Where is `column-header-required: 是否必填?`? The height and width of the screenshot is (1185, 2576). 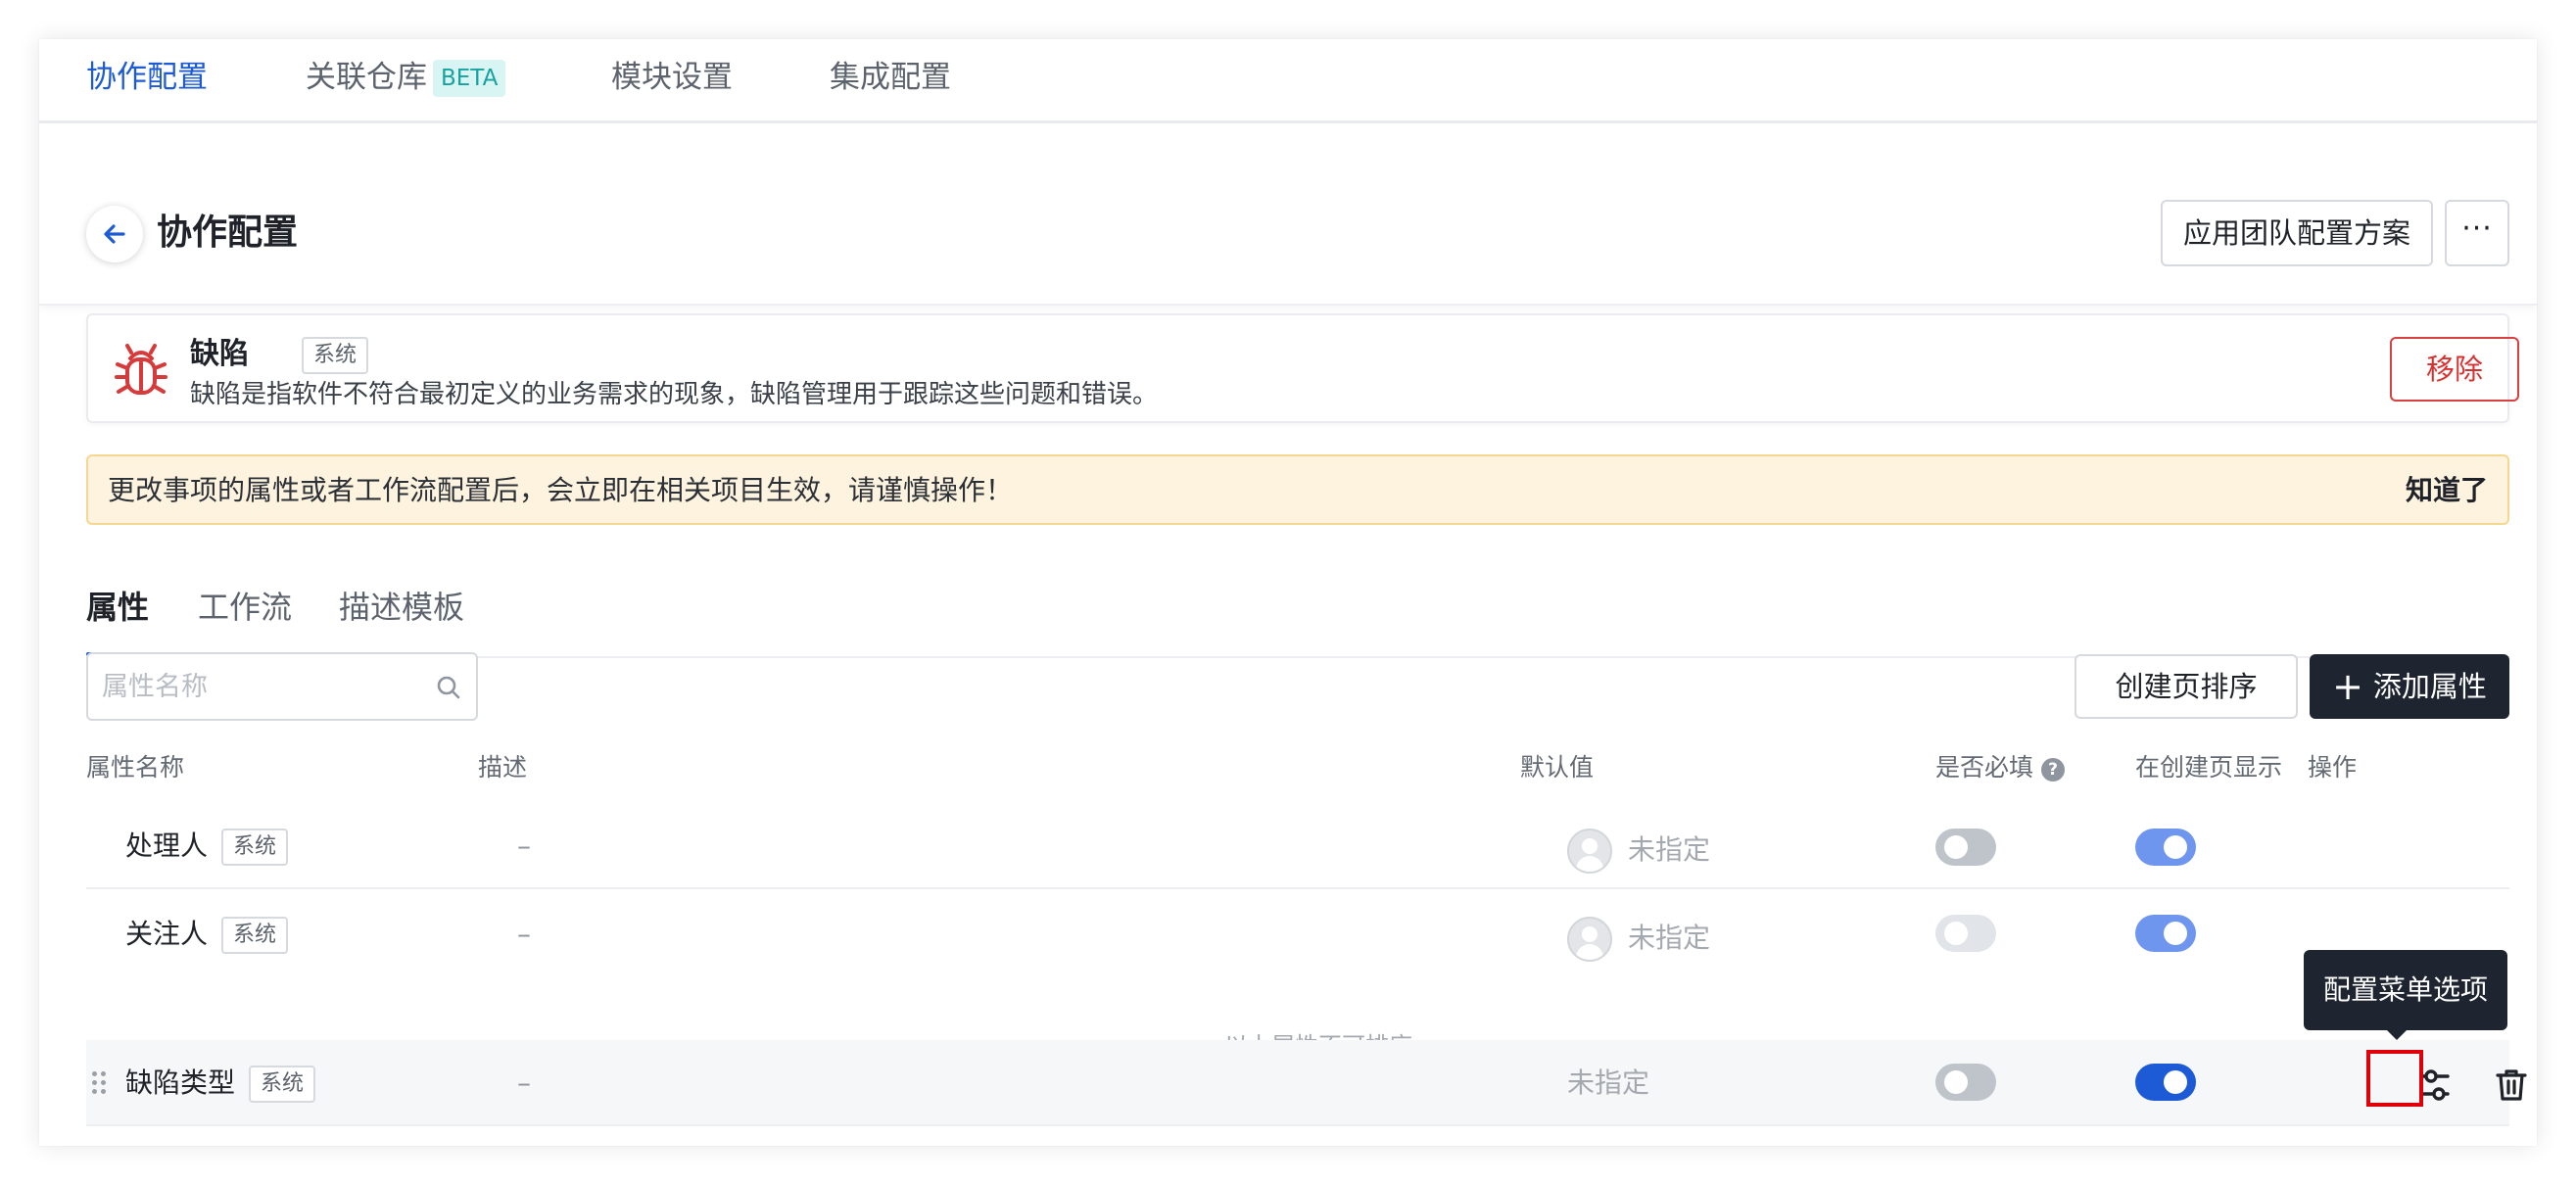 column-header-required: 是否必填? is located at coordinates (2000, 767).